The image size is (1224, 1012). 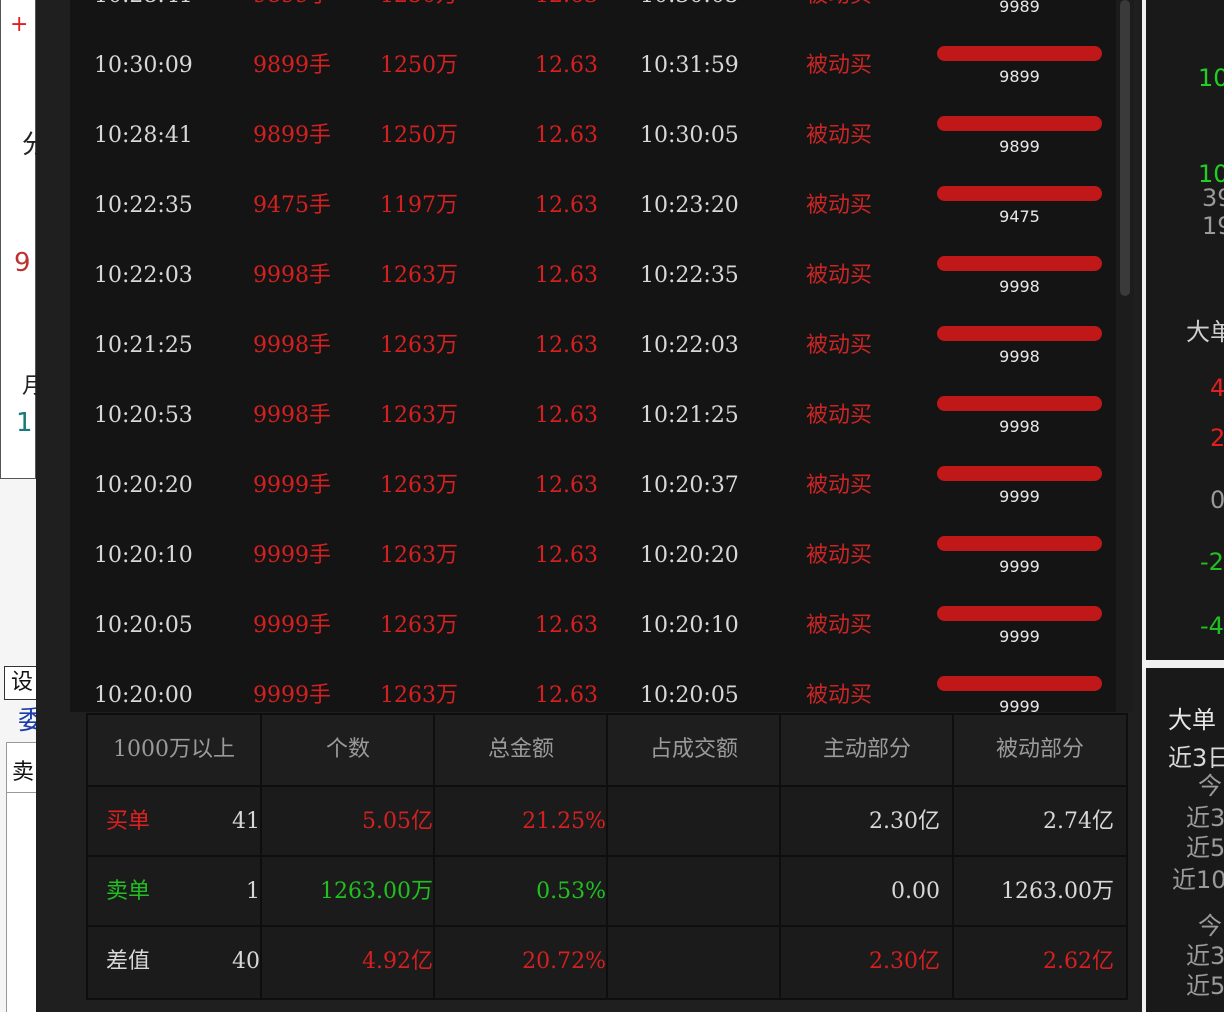 I want to click on right-window-label: 大单, so click(x=1205, y=332).